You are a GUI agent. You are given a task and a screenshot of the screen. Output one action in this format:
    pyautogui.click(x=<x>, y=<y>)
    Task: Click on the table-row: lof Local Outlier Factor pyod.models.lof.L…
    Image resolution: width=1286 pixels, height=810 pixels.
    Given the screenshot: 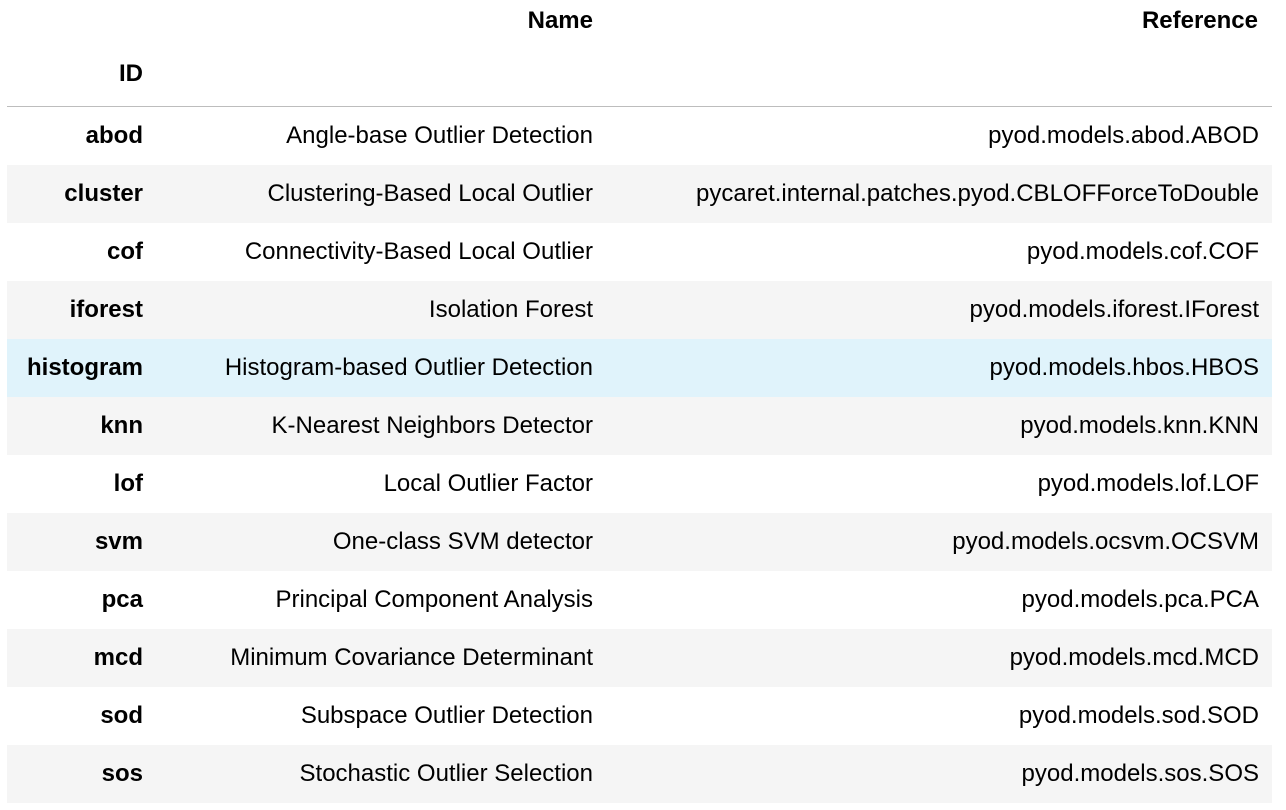 What is the action you would take?
    pyautogui.click(x=639, y=483)
    